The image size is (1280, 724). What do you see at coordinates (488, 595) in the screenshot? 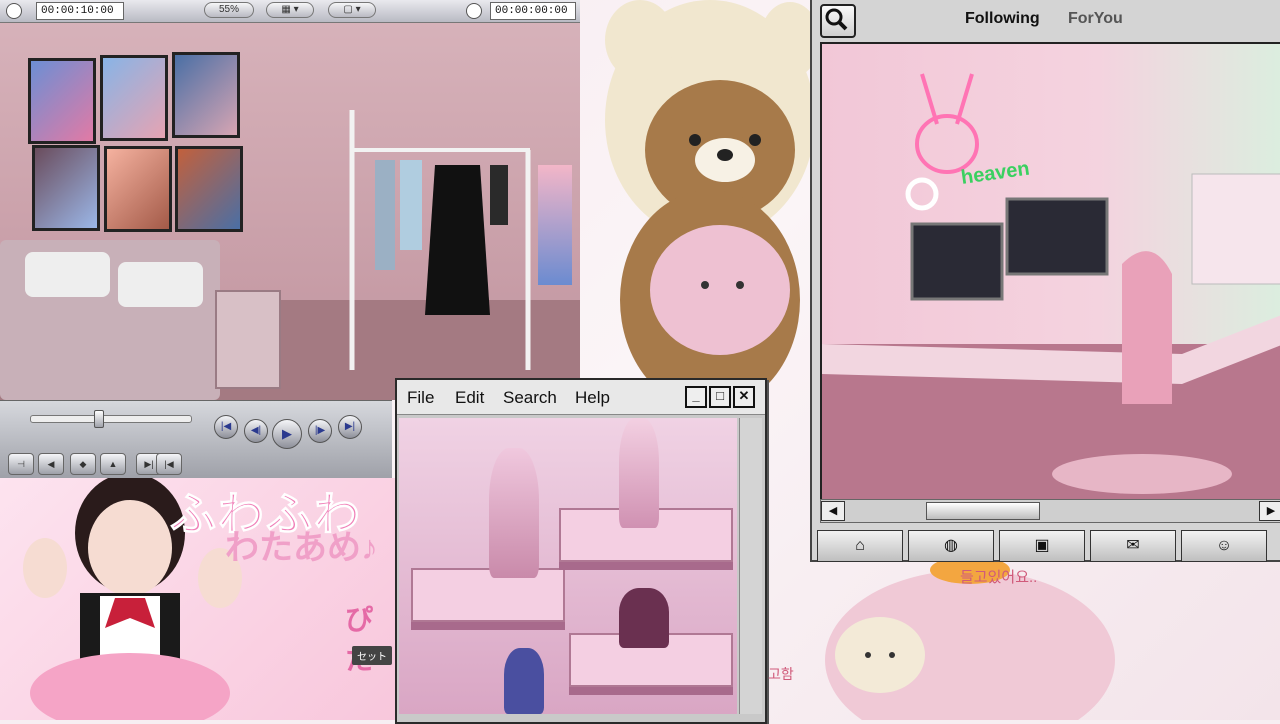
I see `display-shelf` at bounding box center [488, 595].